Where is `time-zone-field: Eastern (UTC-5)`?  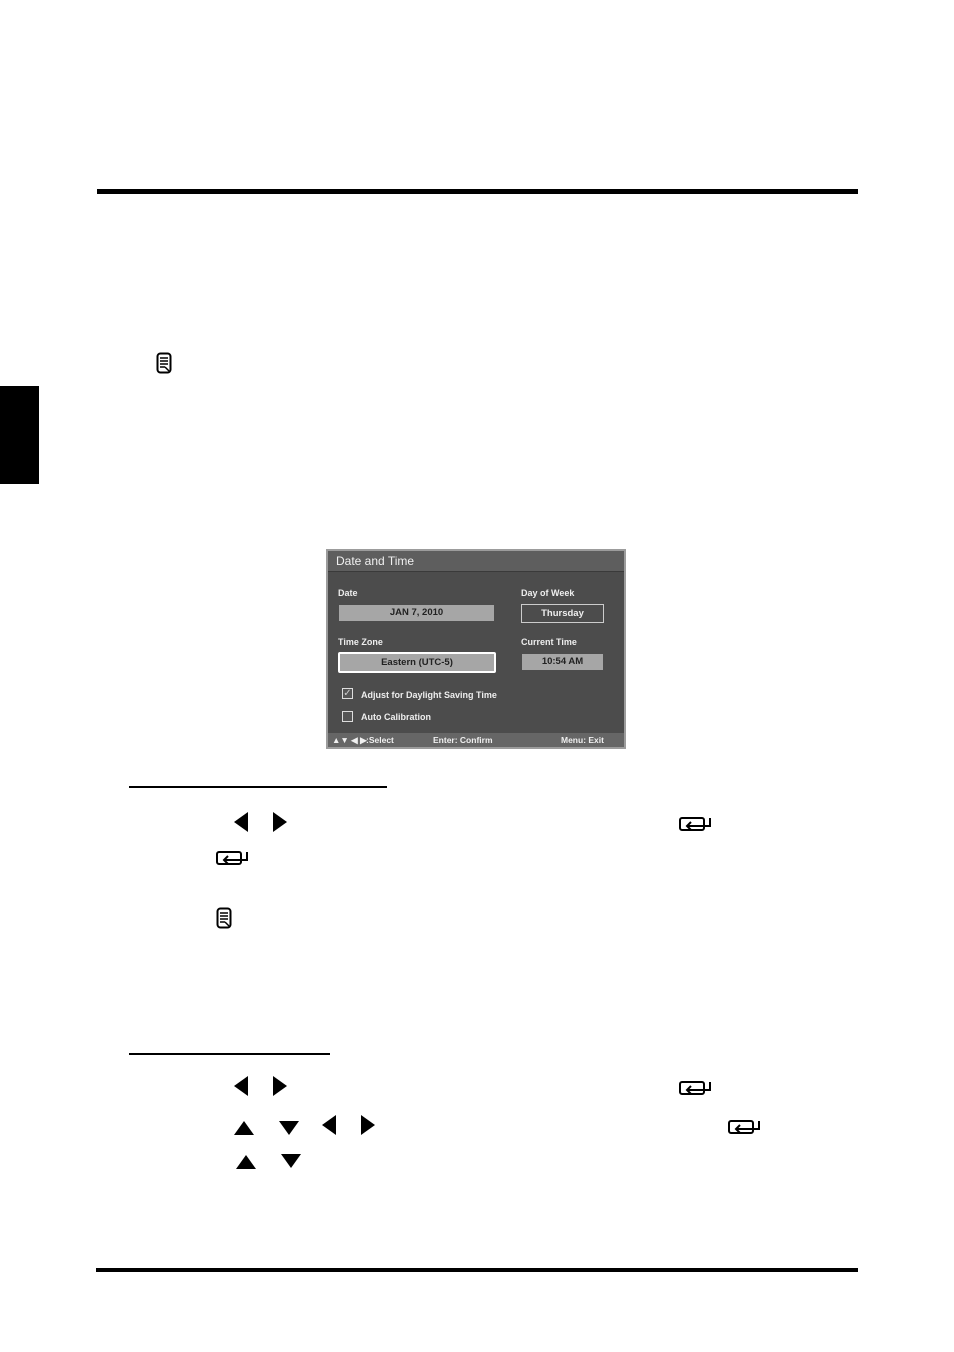 time-zone-field: Eastern (UTC-5) is located at coordinates (417, 662).